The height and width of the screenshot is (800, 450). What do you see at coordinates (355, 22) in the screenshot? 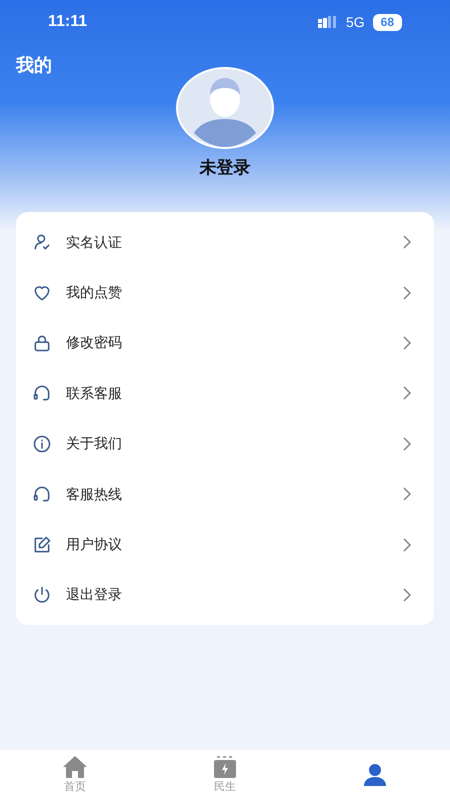
I see `network-label: 5G` at bounding box center [355, 22].